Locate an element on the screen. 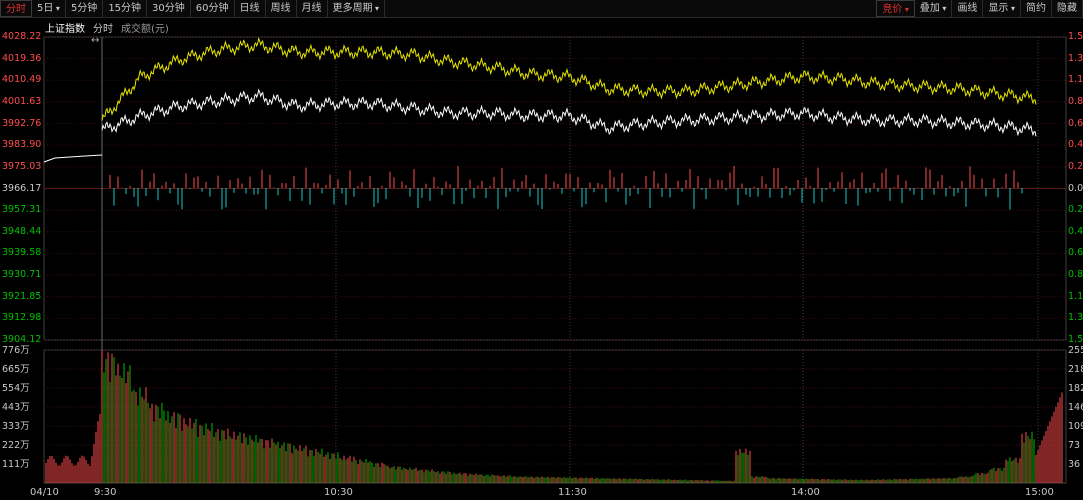 The height and width of the screenshot is (500, 1083). price-tick-left: 4019.36 is located at coordinates (22, 58).